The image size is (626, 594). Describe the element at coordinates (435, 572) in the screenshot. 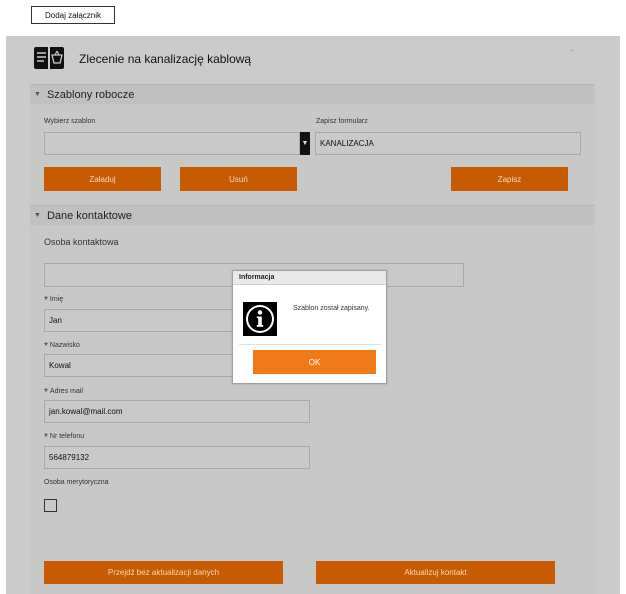

I see `update-contact-button: Aktualizuj kontakt` at that location.